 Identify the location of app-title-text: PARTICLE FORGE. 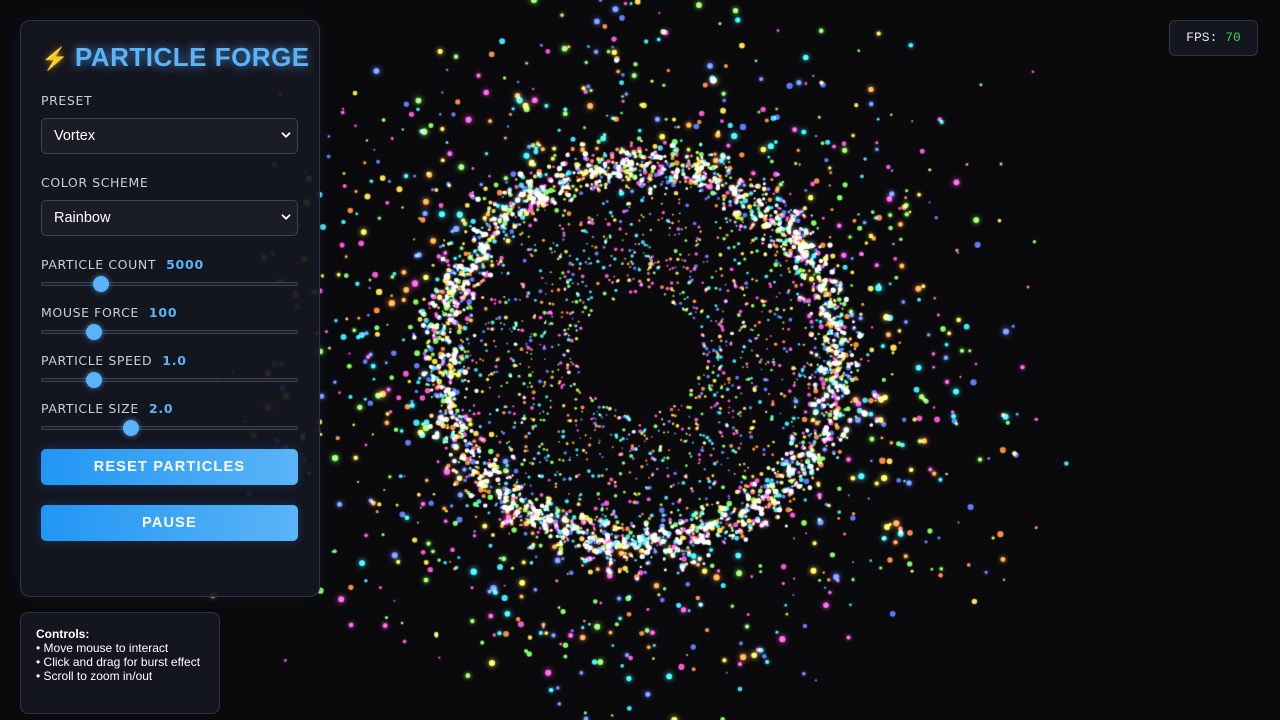
(192, 57).